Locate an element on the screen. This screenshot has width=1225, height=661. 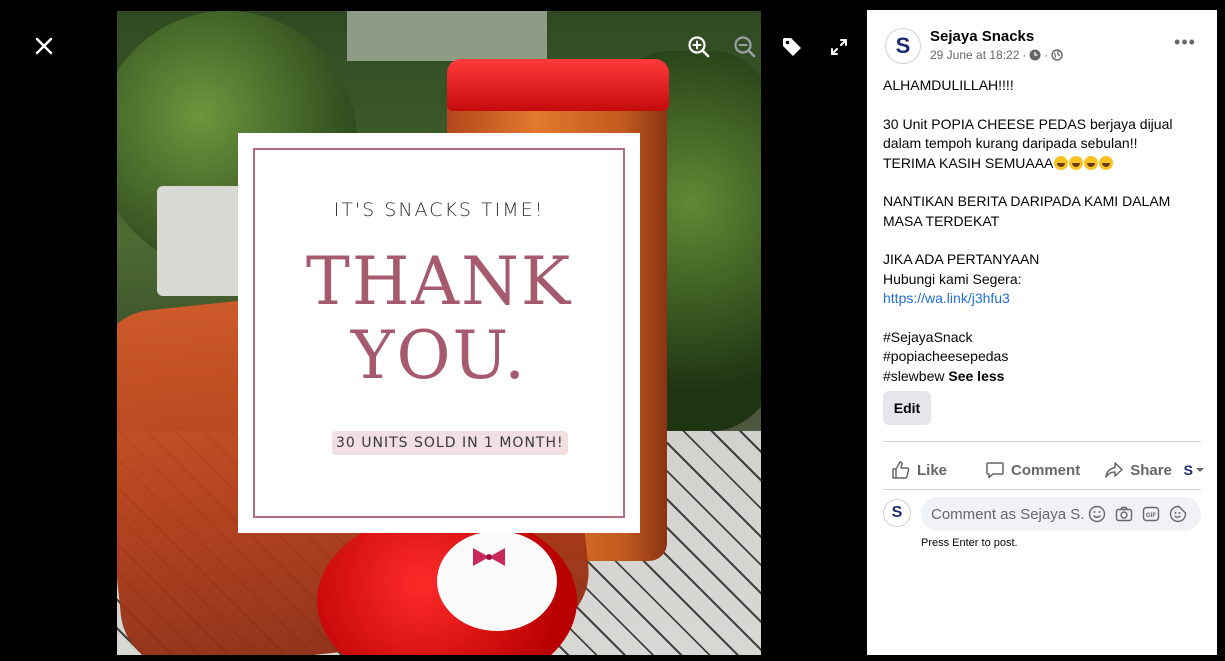
like-label: Like is located at coordinates (932, 470).